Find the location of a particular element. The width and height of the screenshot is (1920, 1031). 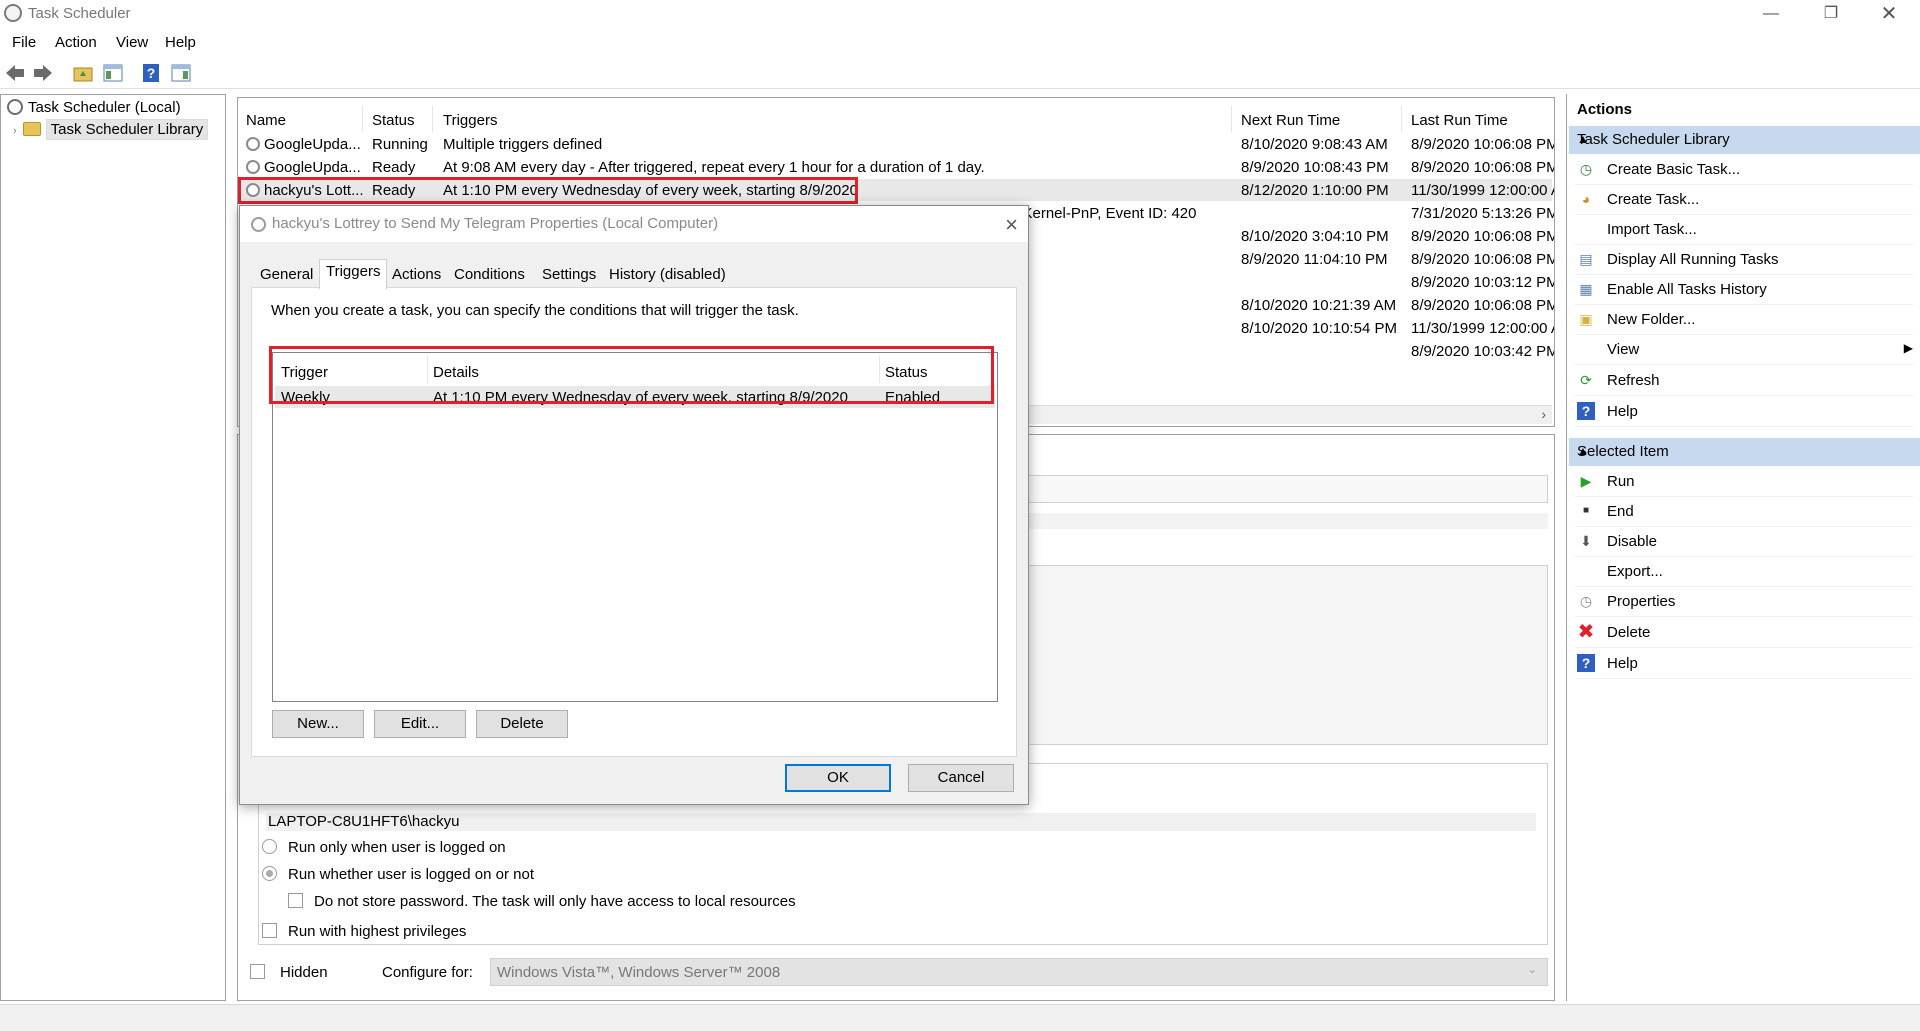

action-help: ? Help is located at coordinates (1744, 412).